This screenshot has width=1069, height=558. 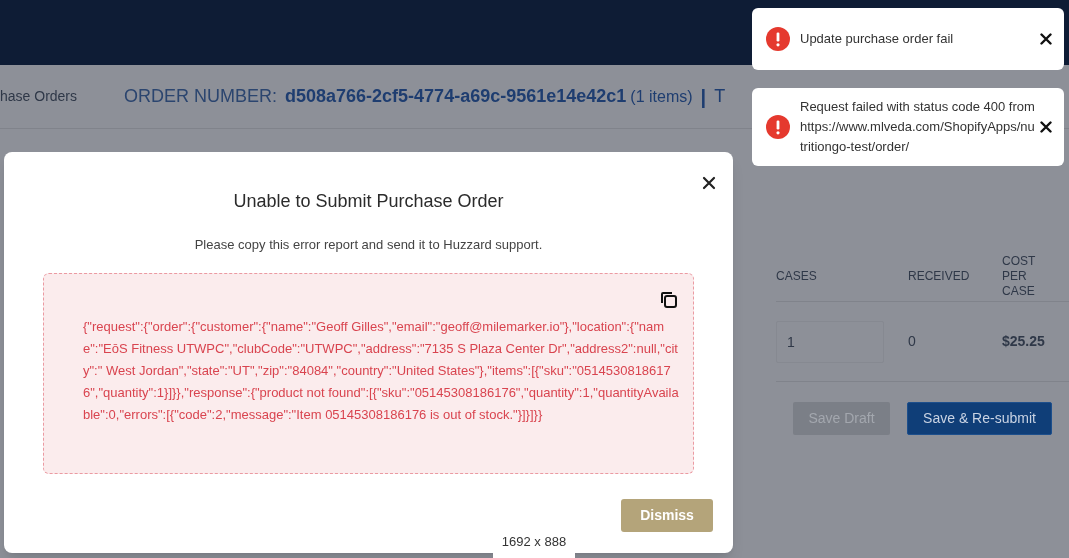 I want to click on order-number-label: ORDER NUMBER:, so click(x=200, y=96).